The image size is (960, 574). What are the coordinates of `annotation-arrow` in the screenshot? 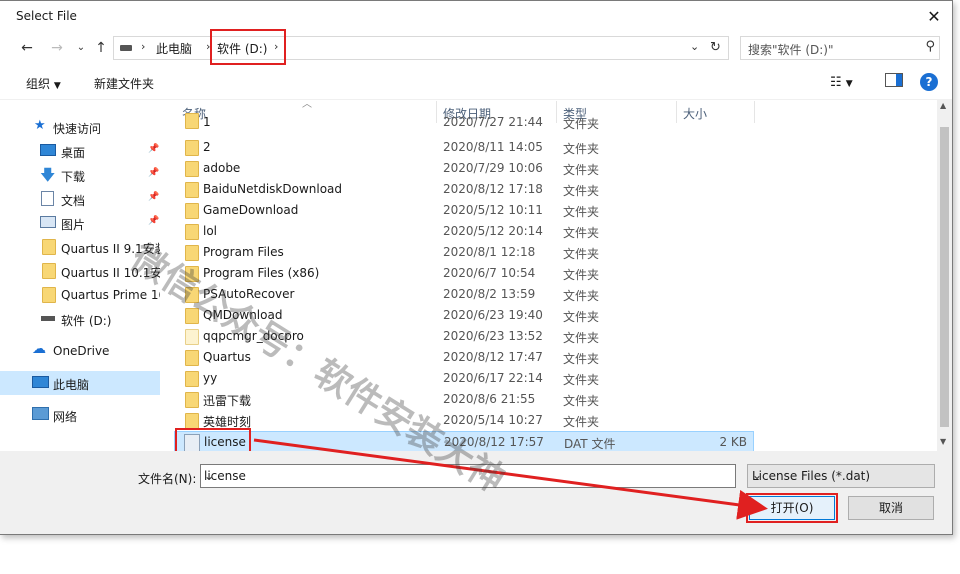 It's located at (510, 479).